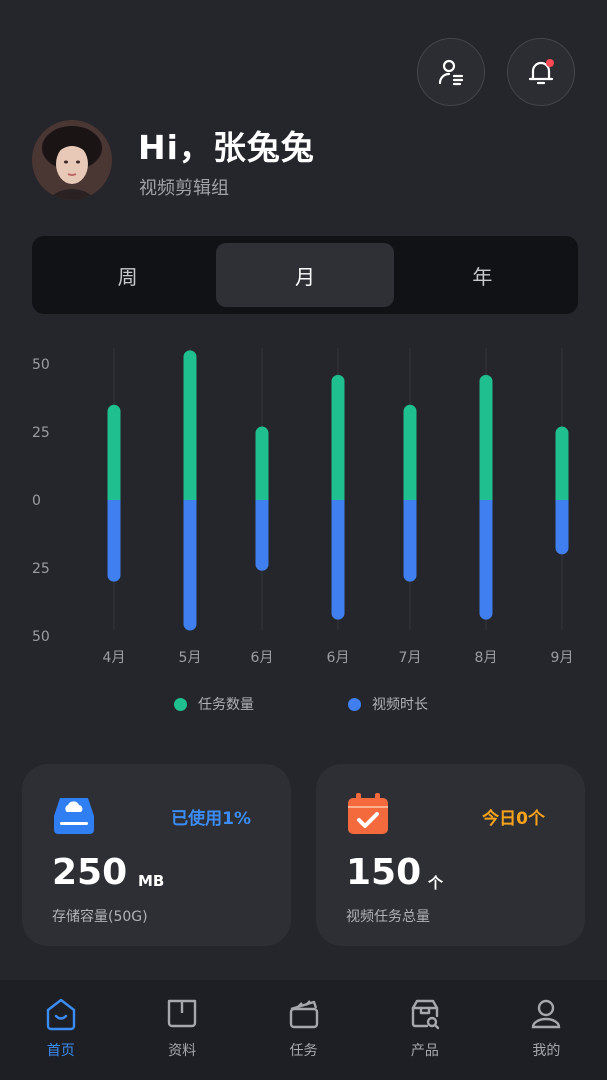 This screenshot has width=607, height=1080. Describe the element at coordinates (184, 188) in the screenshot. I see `team-subtitle: 视频剪辑组` at that location.